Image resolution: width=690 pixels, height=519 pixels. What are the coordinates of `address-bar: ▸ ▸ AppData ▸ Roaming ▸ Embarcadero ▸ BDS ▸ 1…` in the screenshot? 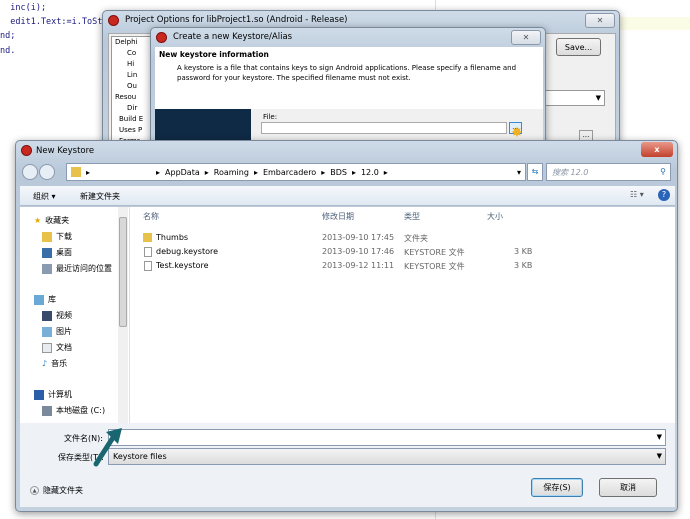 It's located at (296, 172).